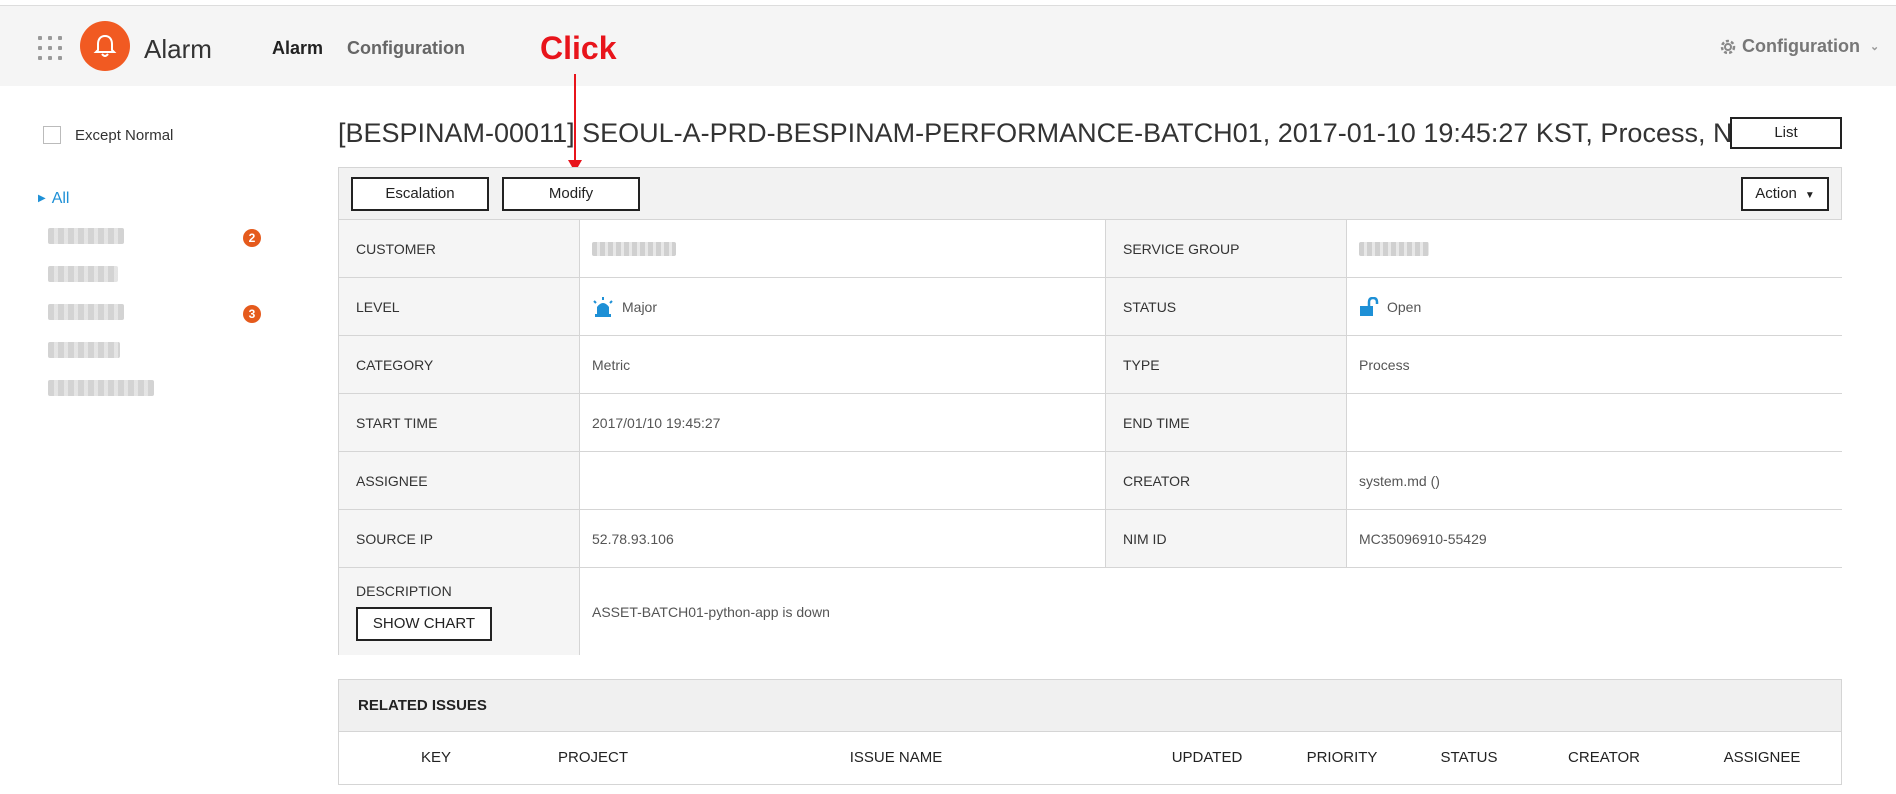 The height and width of the screenshot is (794, 1896). Describe the element at coordinates (1090, 706) in the screenshot. I see `related-issues-title: RELATED ISSUES` at that location.